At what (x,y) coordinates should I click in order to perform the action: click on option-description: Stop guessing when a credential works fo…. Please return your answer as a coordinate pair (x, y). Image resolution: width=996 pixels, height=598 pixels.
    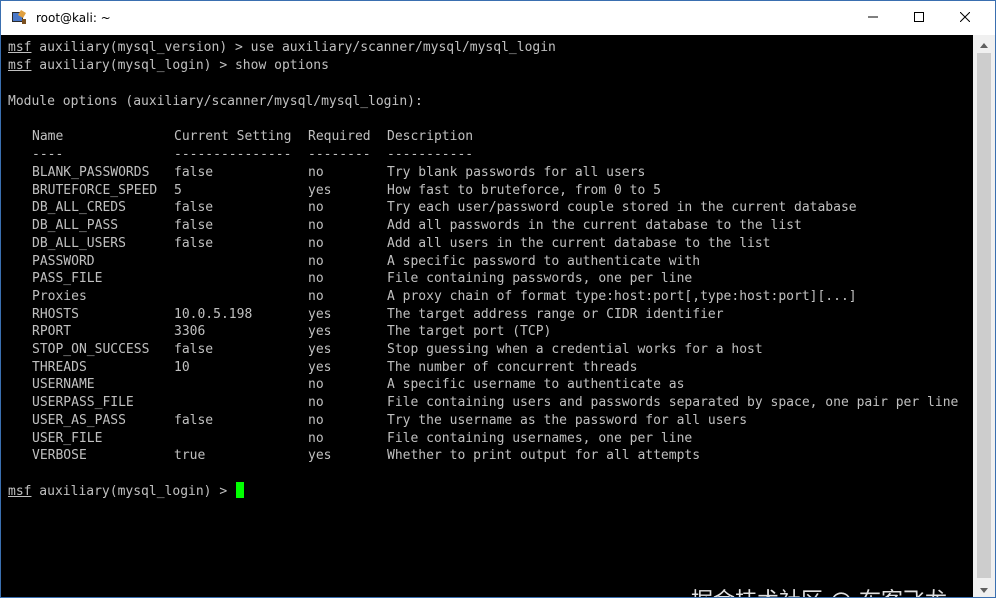
    Looking at the image, I should click on (575, 349).